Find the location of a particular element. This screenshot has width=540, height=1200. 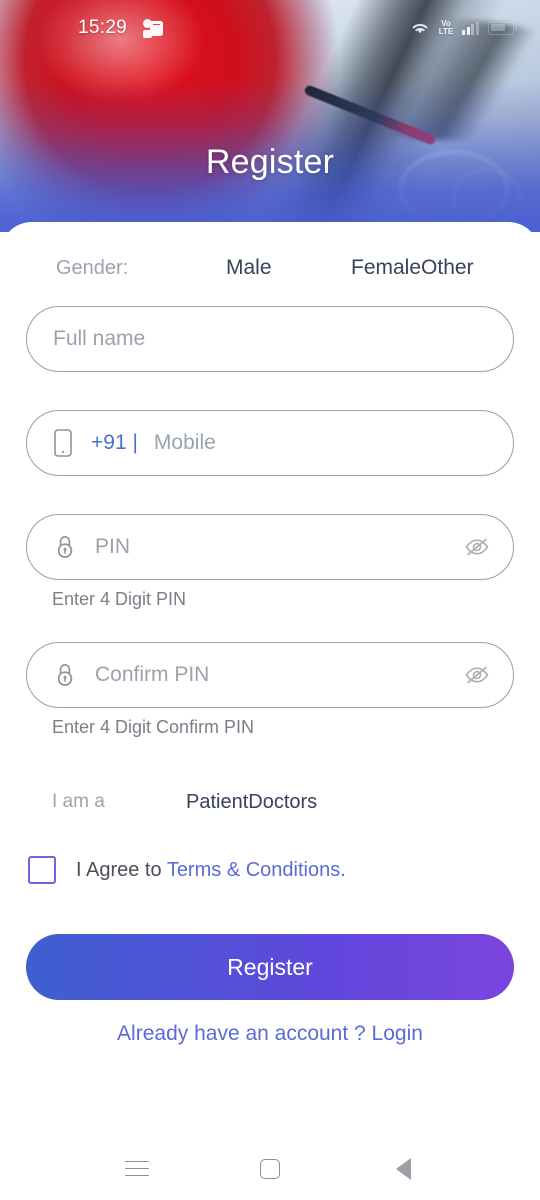

back-icon is located at coordinates (403, 1169).